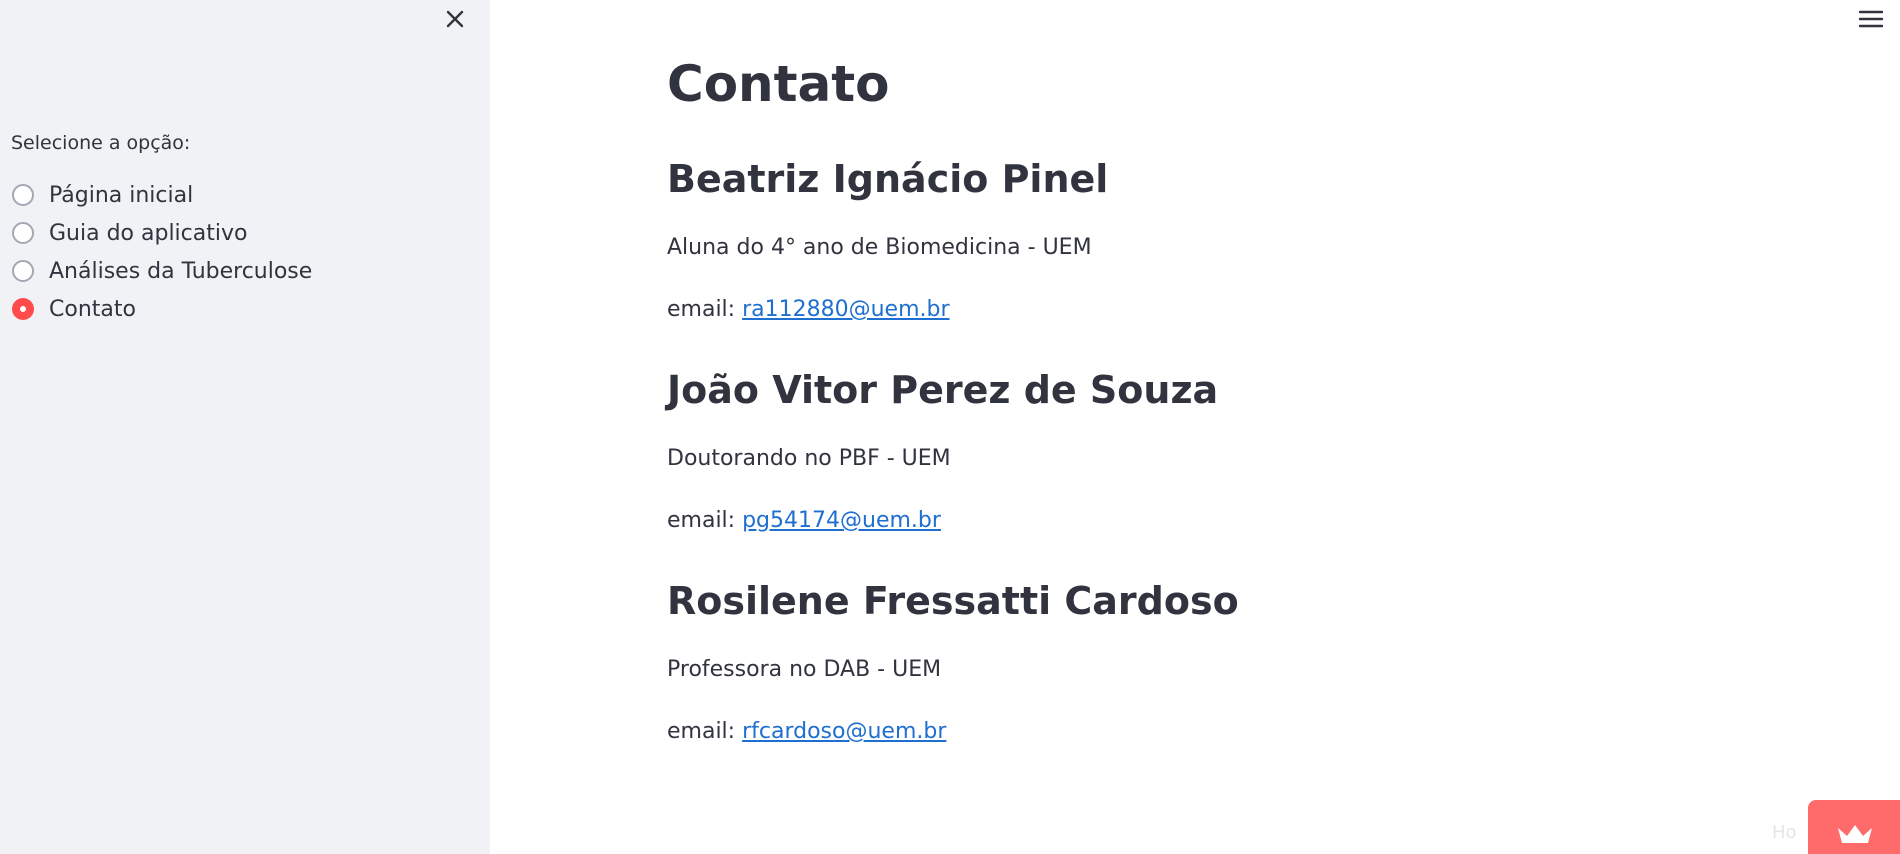  I want to click on close-sidebar-button, so click(455, 19).